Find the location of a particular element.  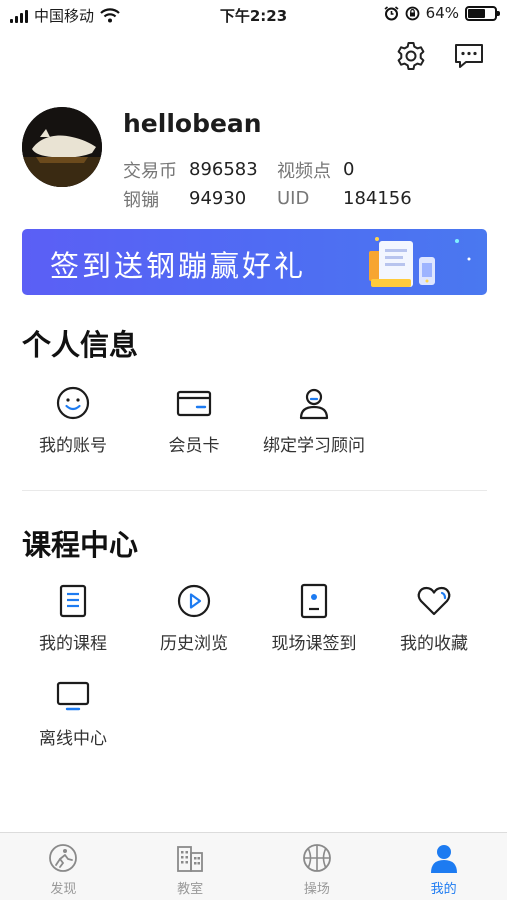

heart-icon is located at coordinates (434, 601).